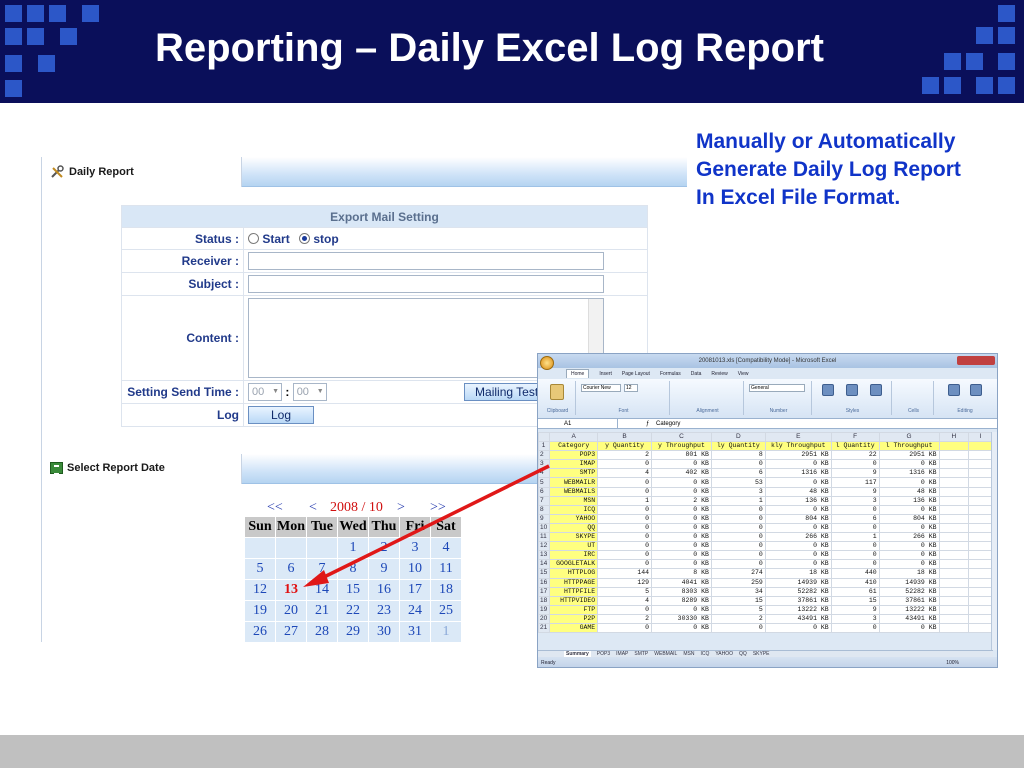 This screenshot has height=768, width=1024. Describe the element at coordinates (976, 360) in the screenshot. I see `window-controls-icon` at that location.